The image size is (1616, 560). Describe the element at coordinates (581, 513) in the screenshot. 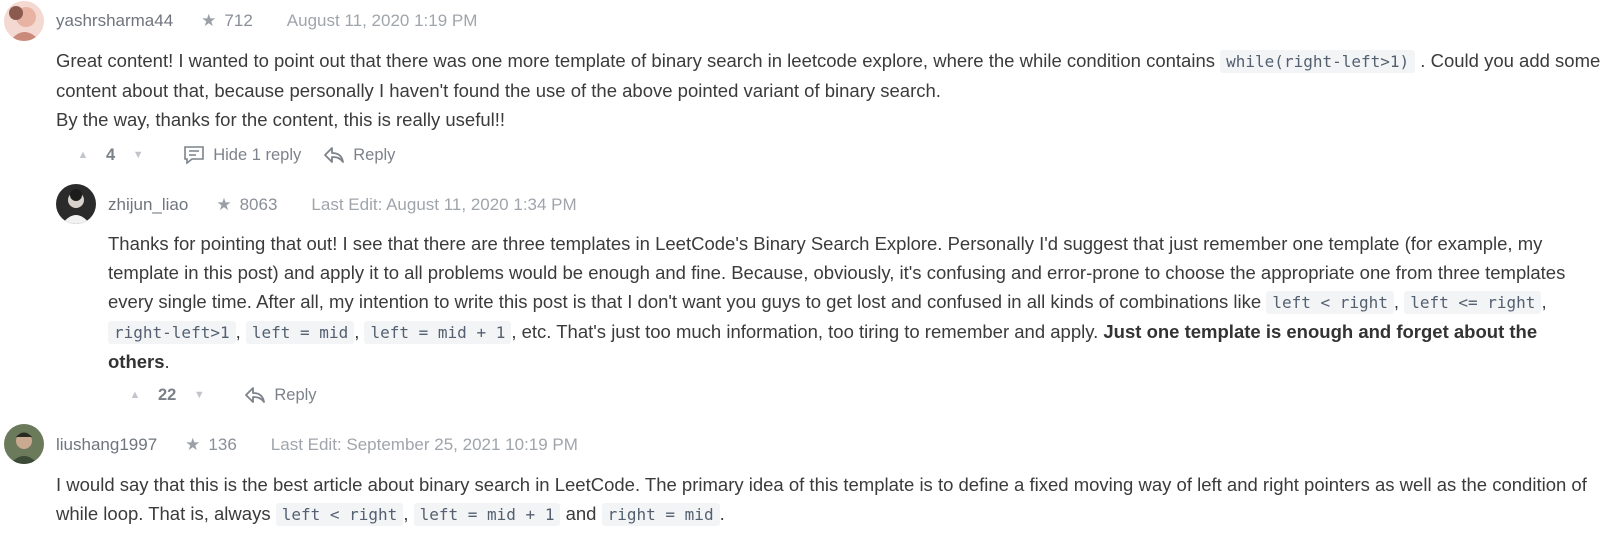

I see `separator: and` at that location.